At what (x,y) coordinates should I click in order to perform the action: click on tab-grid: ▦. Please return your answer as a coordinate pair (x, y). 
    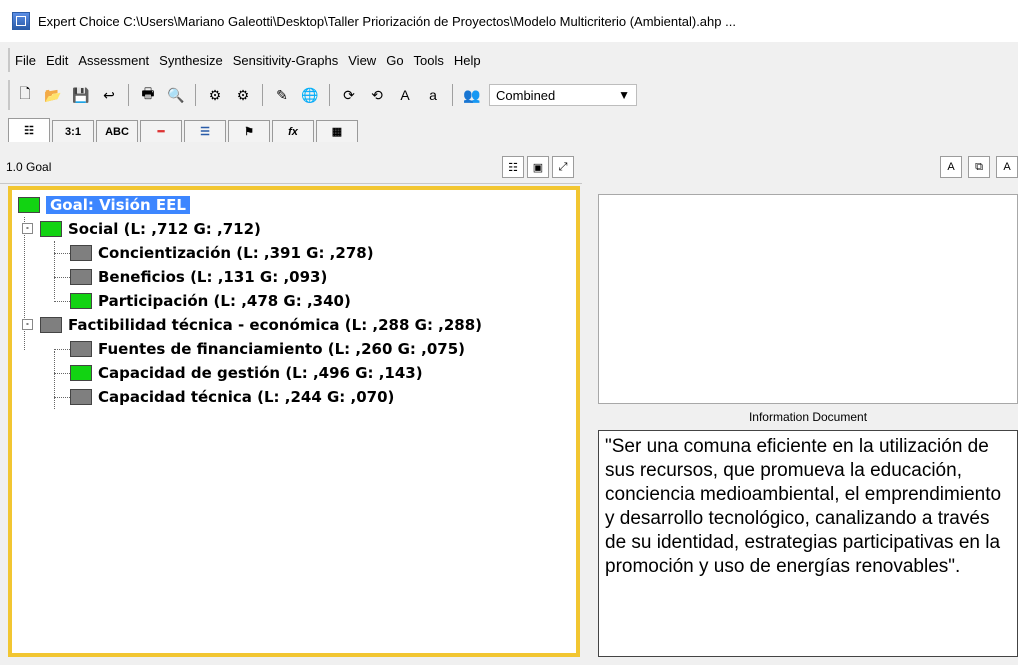
    Looking at the image, I should click on (337, 131).